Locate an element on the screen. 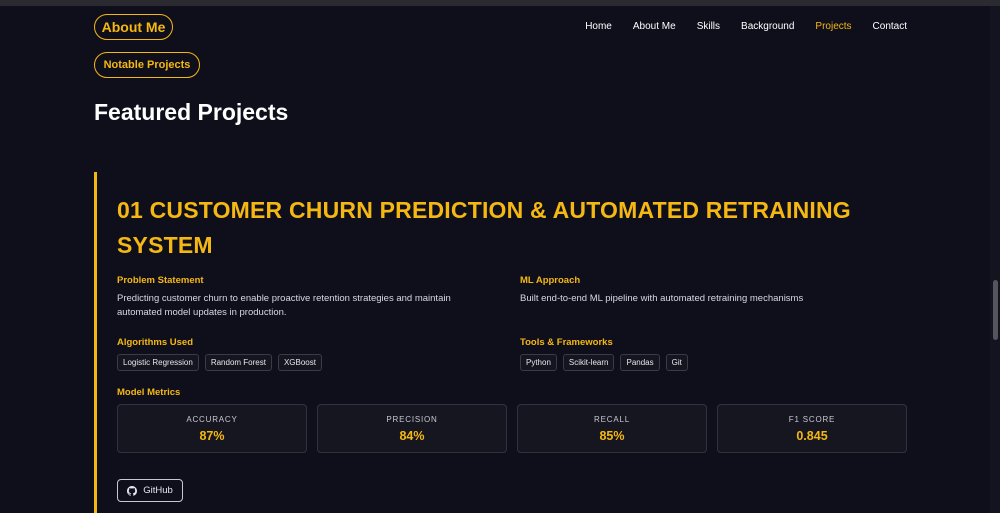 The width and height of the screenshot is (1000, 513). nav-projects: Projects is located at coordinates (833, 26).